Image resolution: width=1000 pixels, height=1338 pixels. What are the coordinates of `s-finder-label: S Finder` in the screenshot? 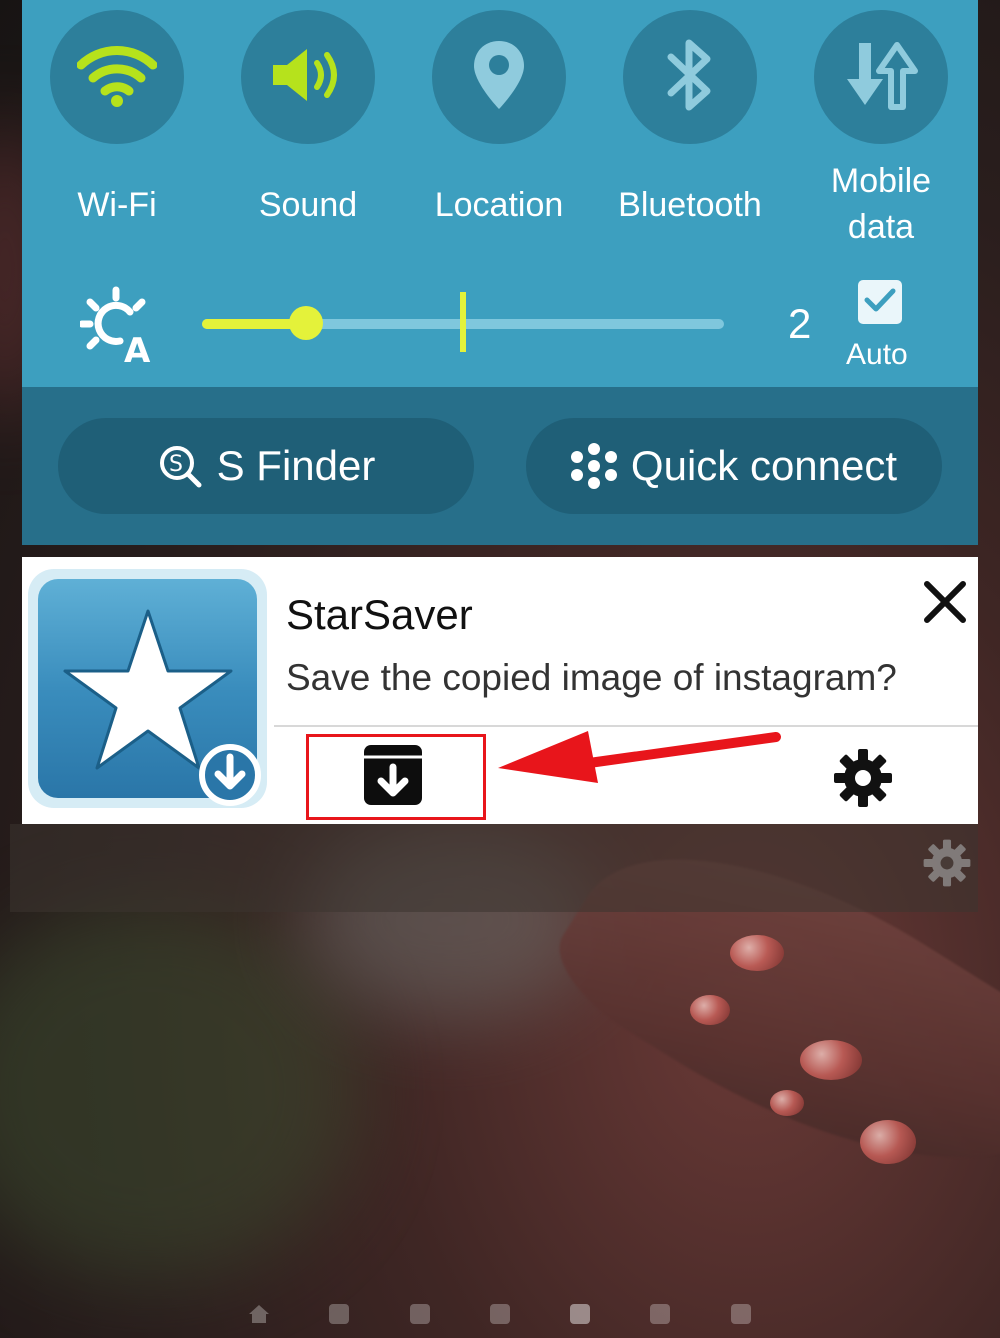 It's located at (296, 465).